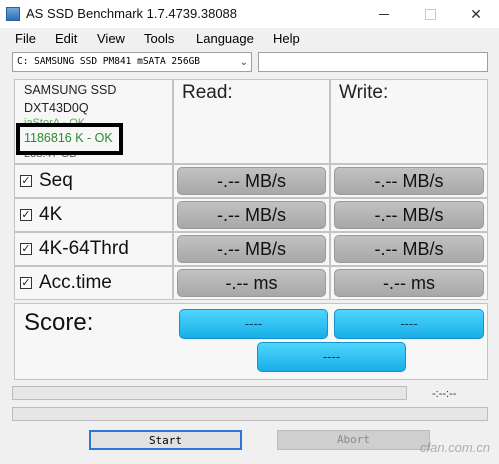 Image resolution: width=499 pixels, height=464 pixels. Describe the element at coordinates (93, 181) in the screenshot. I see `test-row-seq: ✓ Seq` at that location.